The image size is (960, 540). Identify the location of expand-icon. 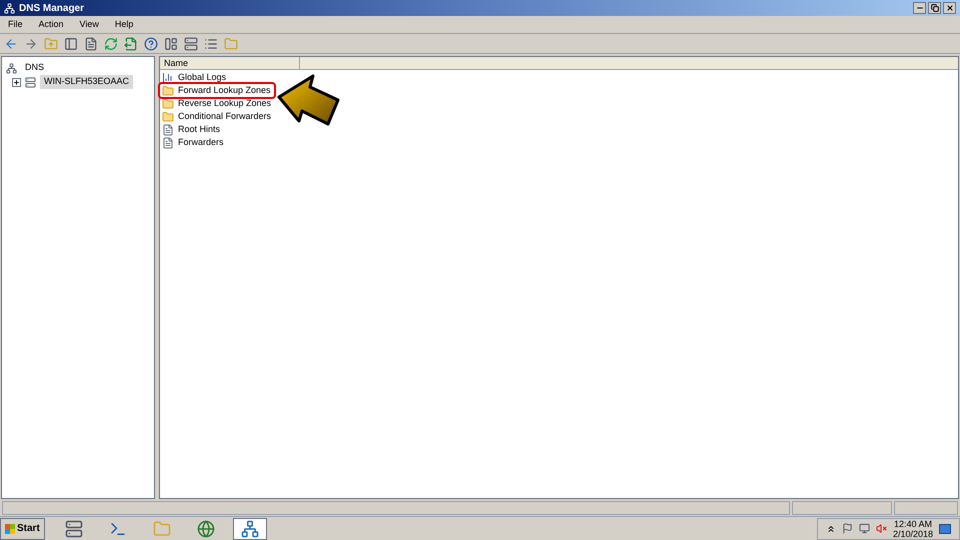
(16, 82).